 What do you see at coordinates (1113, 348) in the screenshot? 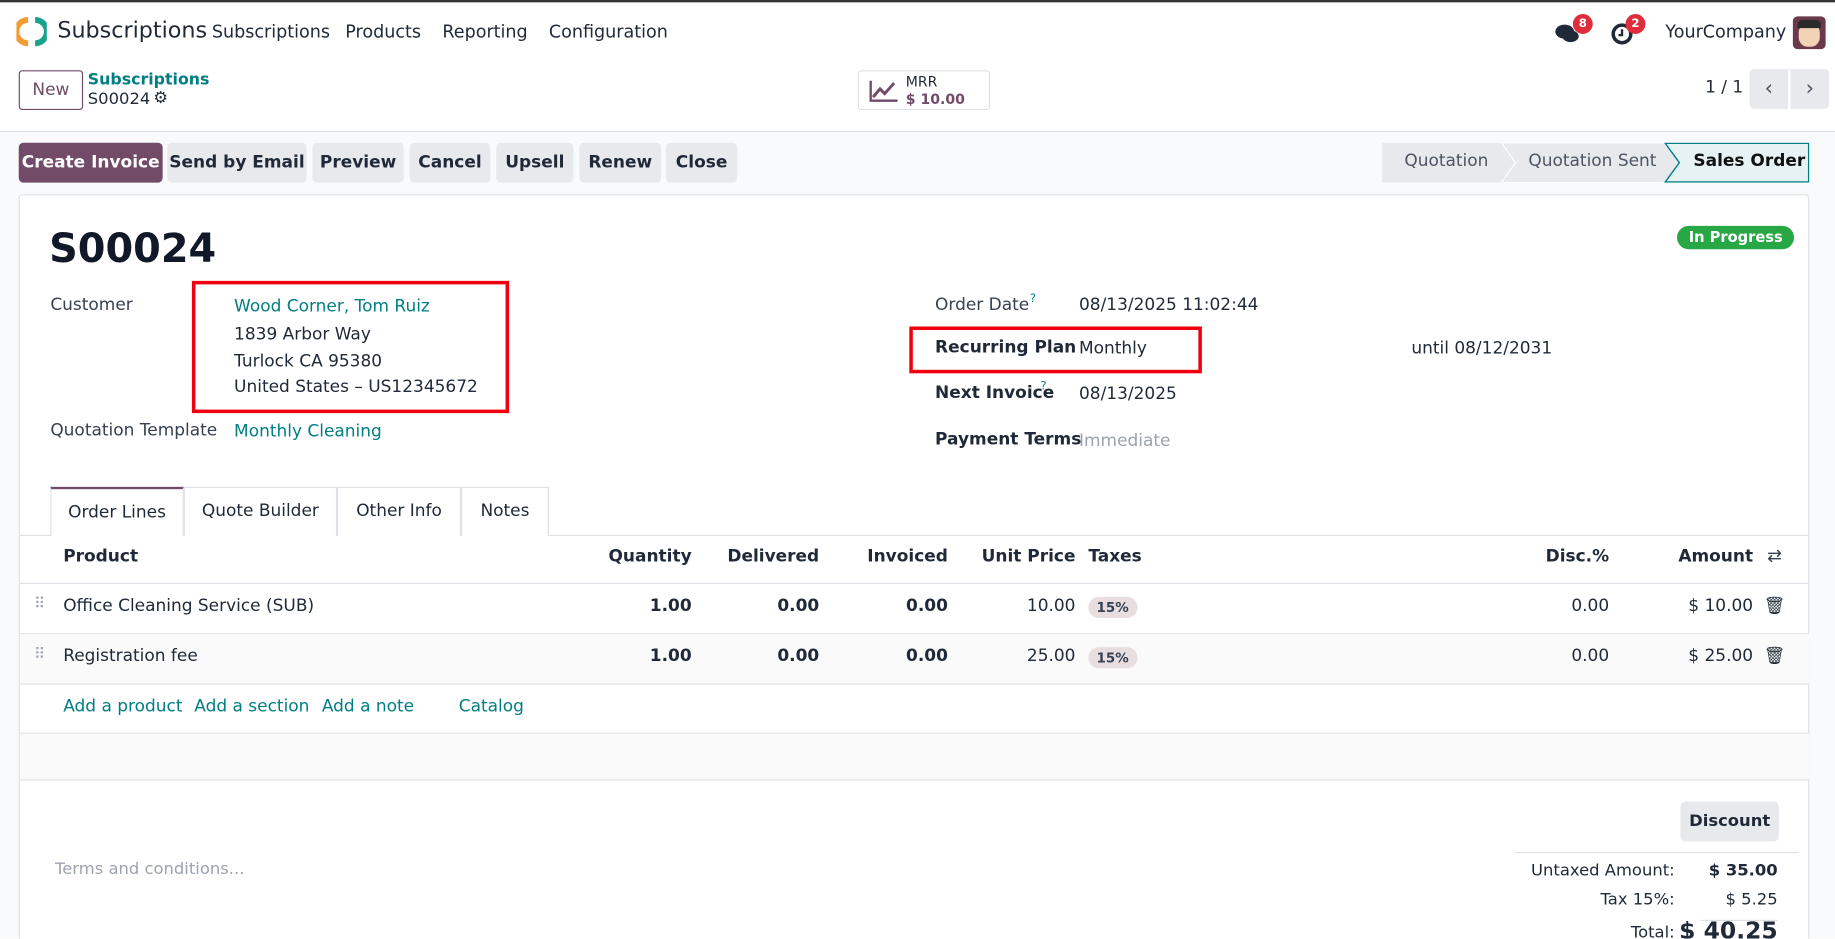
I see `recurring-plan-field: Monthly` at bounding box center [1113, 348].